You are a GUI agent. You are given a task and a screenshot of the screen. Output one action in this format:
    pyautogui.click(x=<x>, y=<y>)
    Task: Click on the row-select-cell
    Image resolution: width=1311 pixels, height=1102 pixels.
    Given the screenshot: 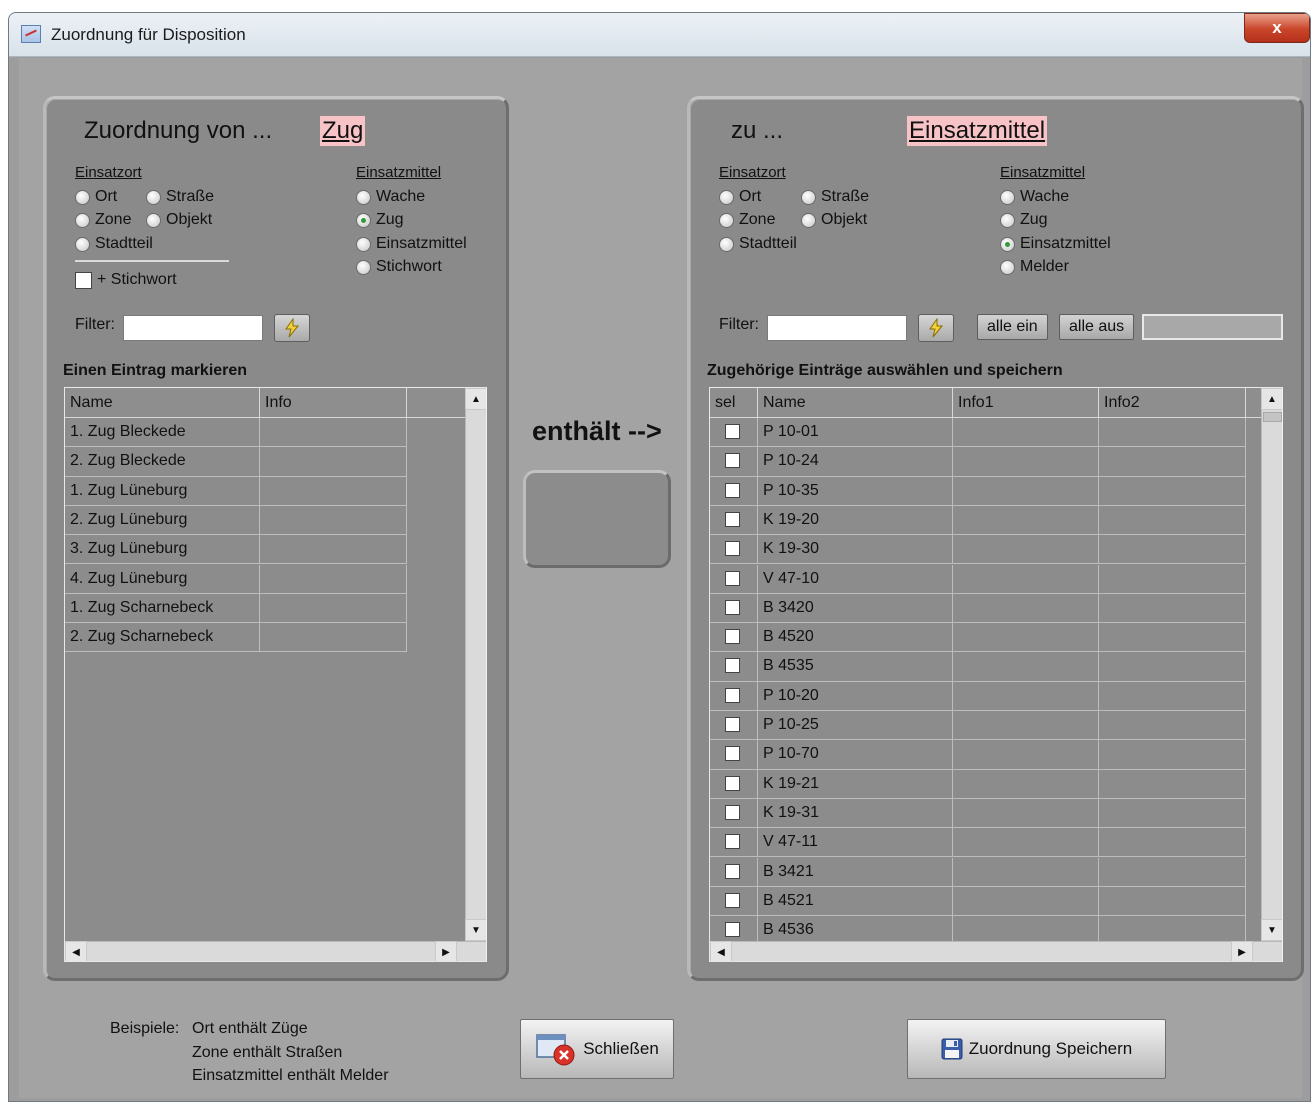 What is the action you would take?
    pyautogui.click(x=734, y=813)
    